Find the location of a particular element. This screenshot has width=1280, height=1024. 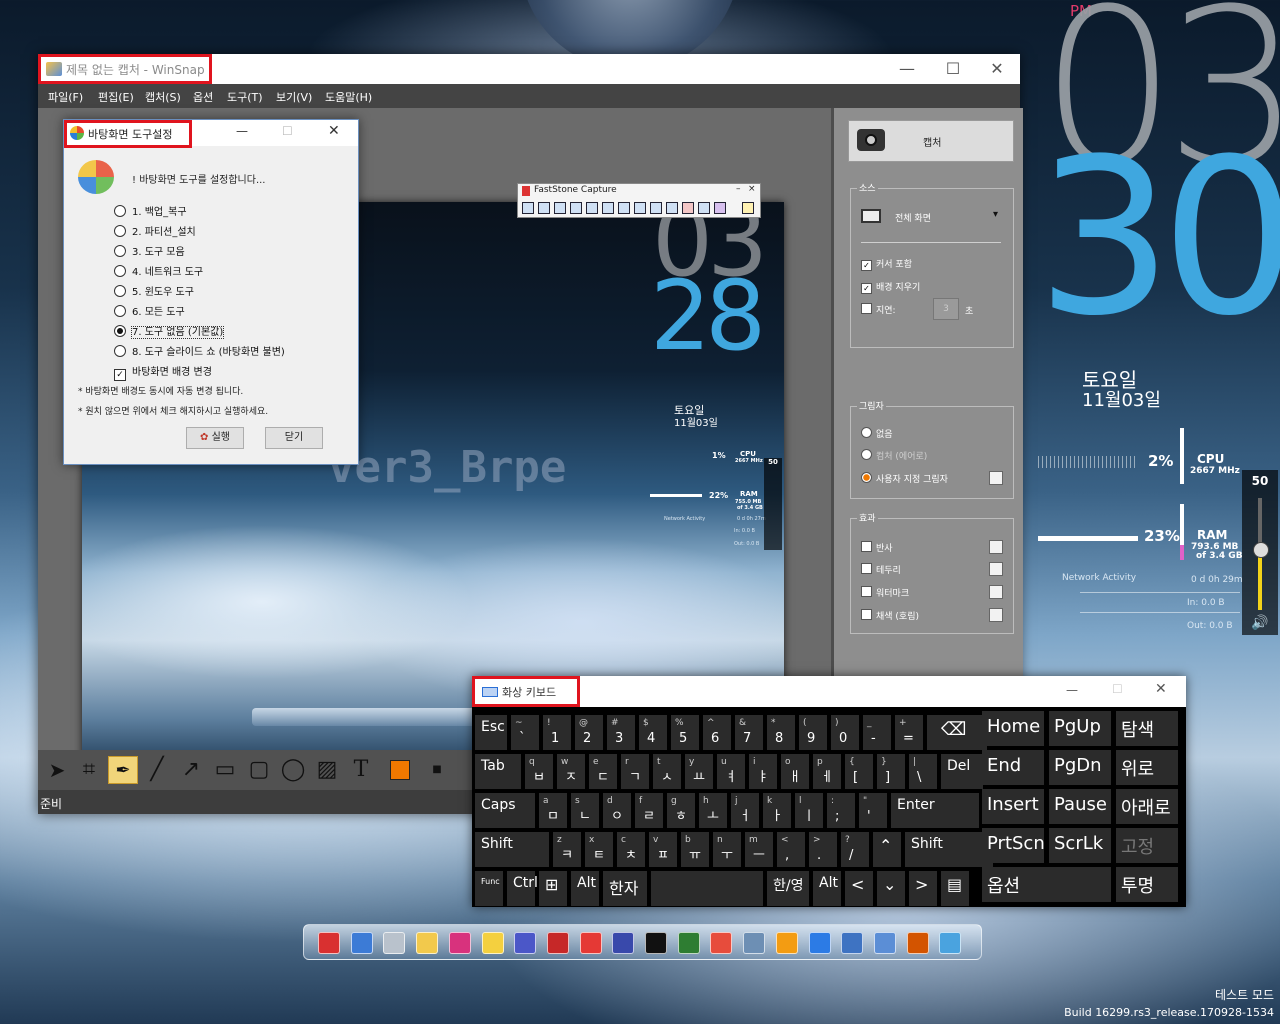

key-4-8: < is located at coordinates (859, 888).